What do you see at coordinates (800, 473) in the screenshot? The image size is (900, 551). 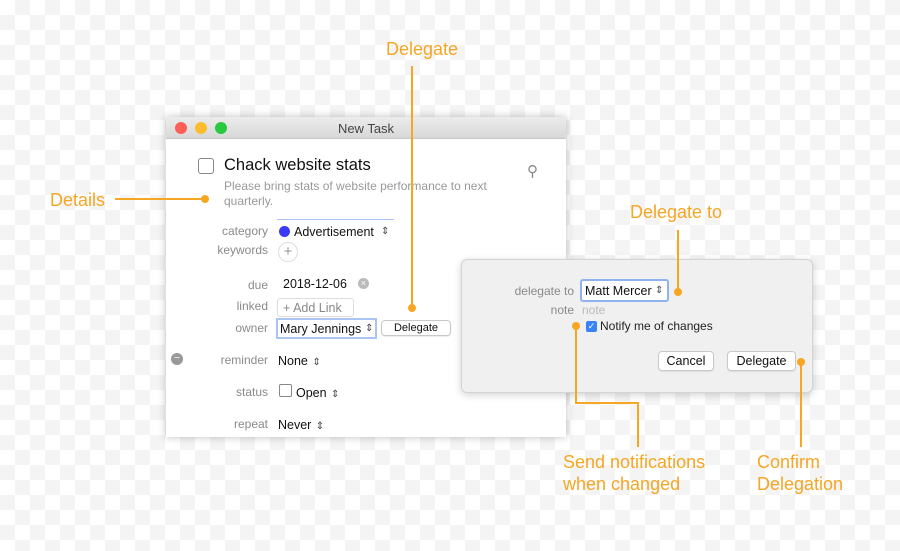 I see `annotation-confirm: Confirm Delegation` at bounding box center [800, 473].